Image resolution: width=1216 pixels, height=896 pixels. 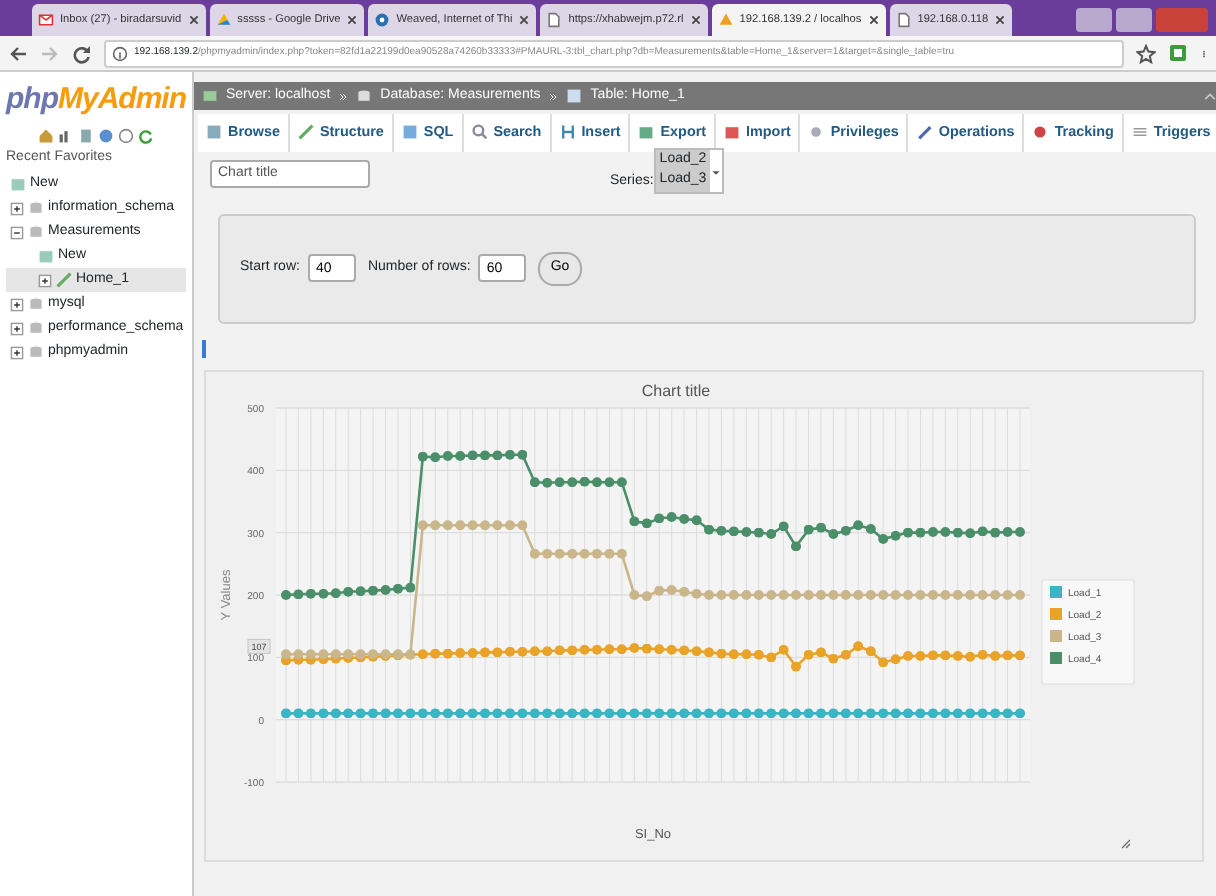 What do you see at coordinates (567, 132) in the screenshot?
I see `insert-icon` at bounding box center [567, 132].